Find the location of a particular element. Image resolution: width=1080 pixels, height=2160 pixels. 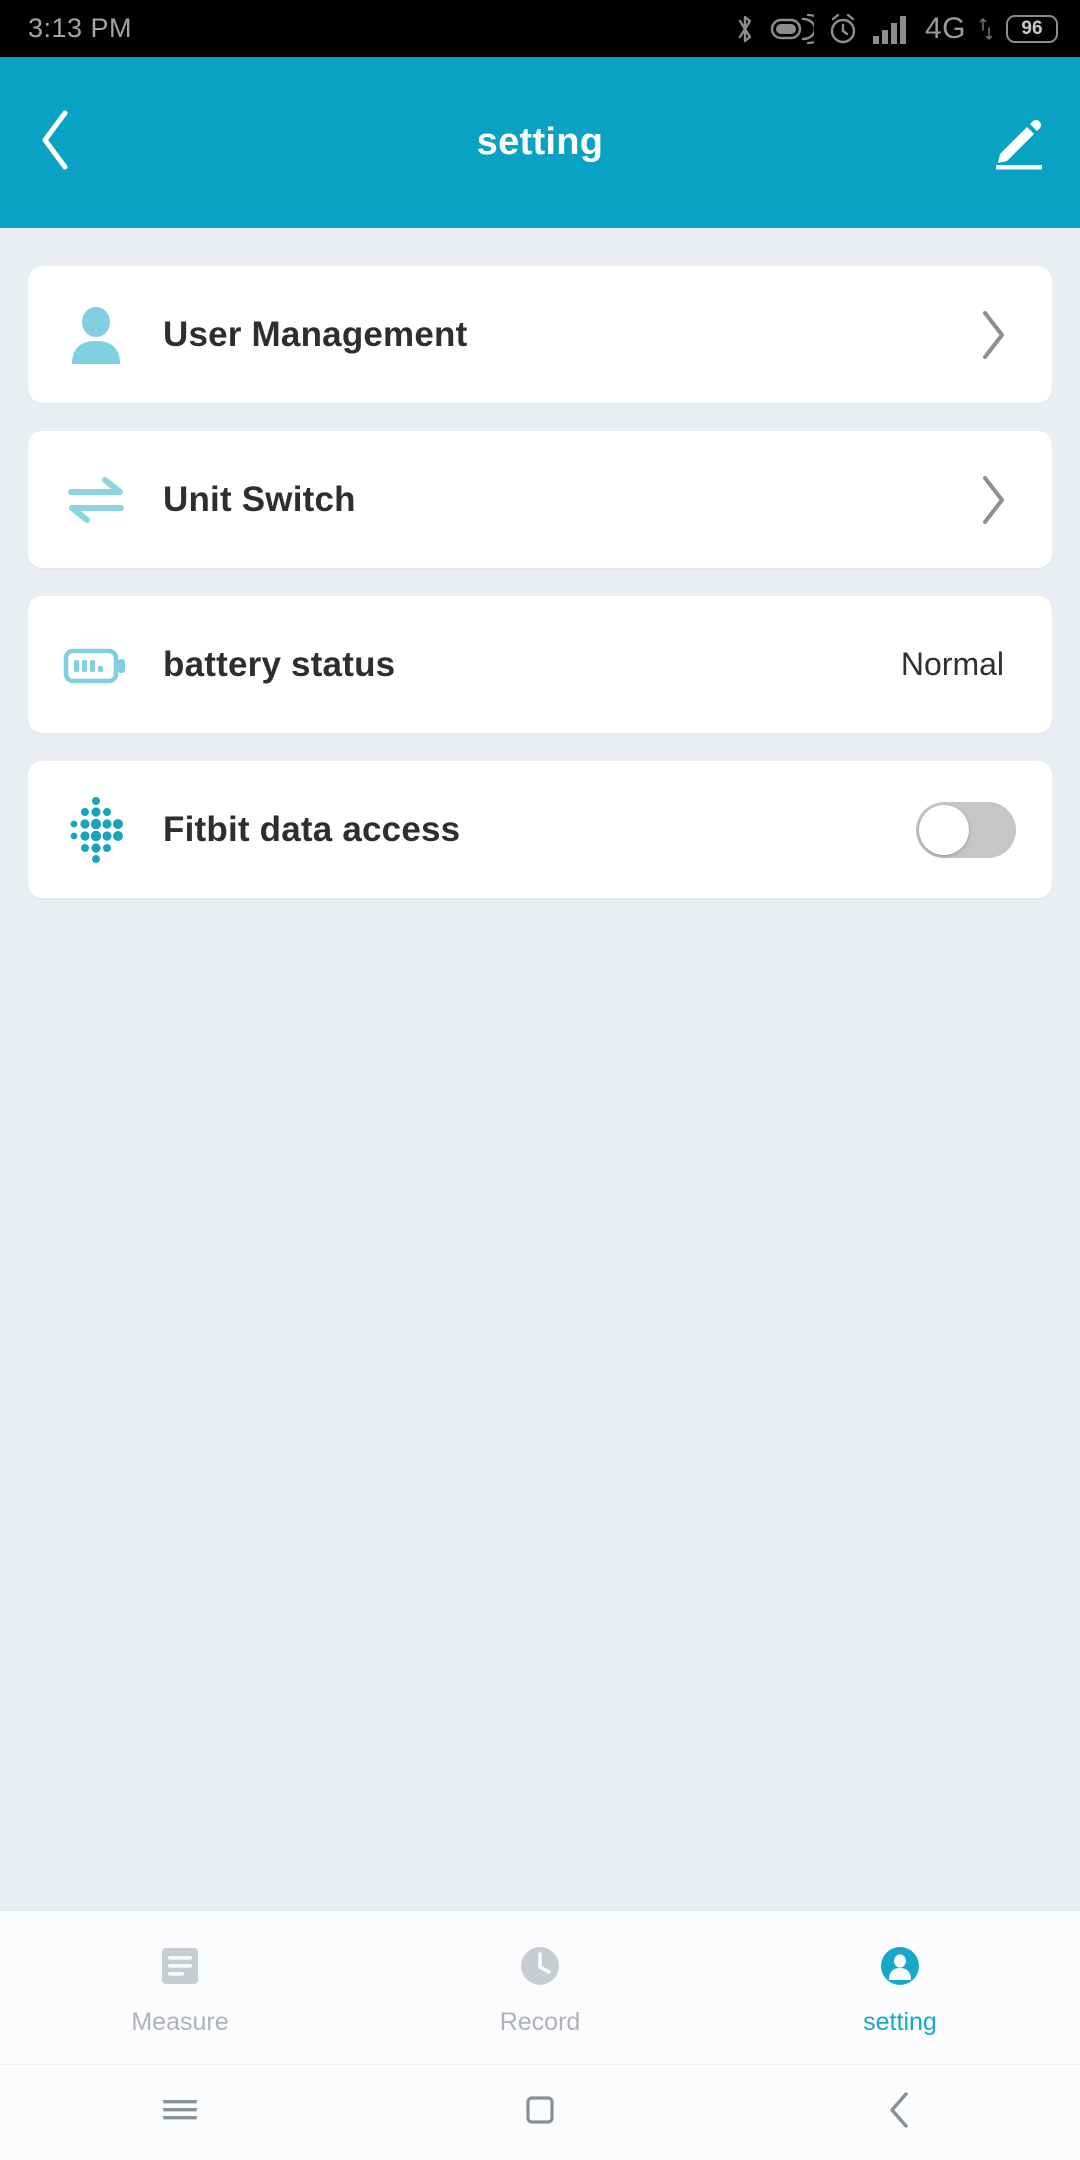

setting-row-label: Unit Switch is located at coordinates (259, 499).